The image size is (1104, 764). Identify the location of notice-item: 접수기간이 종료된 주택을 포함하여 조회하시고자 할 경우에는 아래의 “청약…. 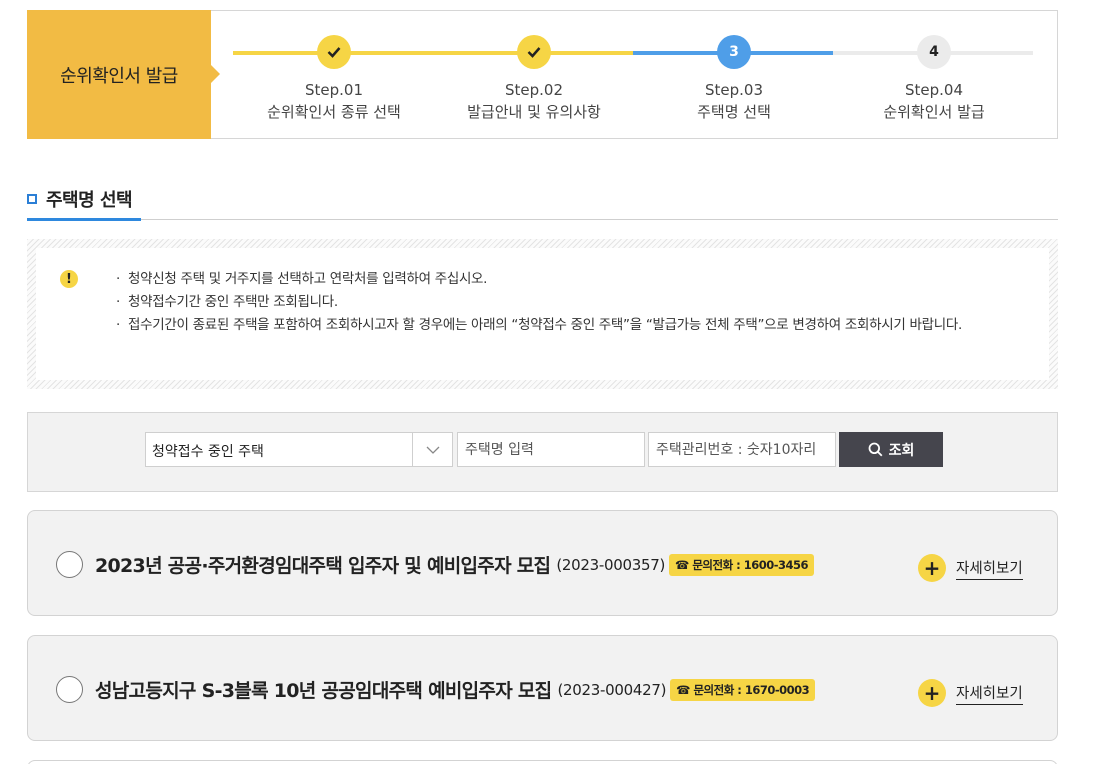
(566, 325).